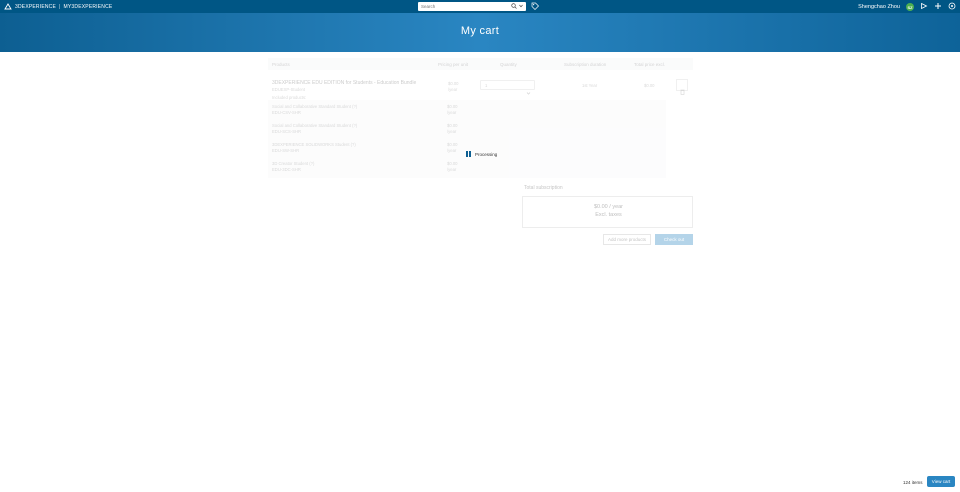 The image size is (960, 492). Describe the element at coordinates (649, 85) in the screenshot. I see `product-total: $0.00` at that location.